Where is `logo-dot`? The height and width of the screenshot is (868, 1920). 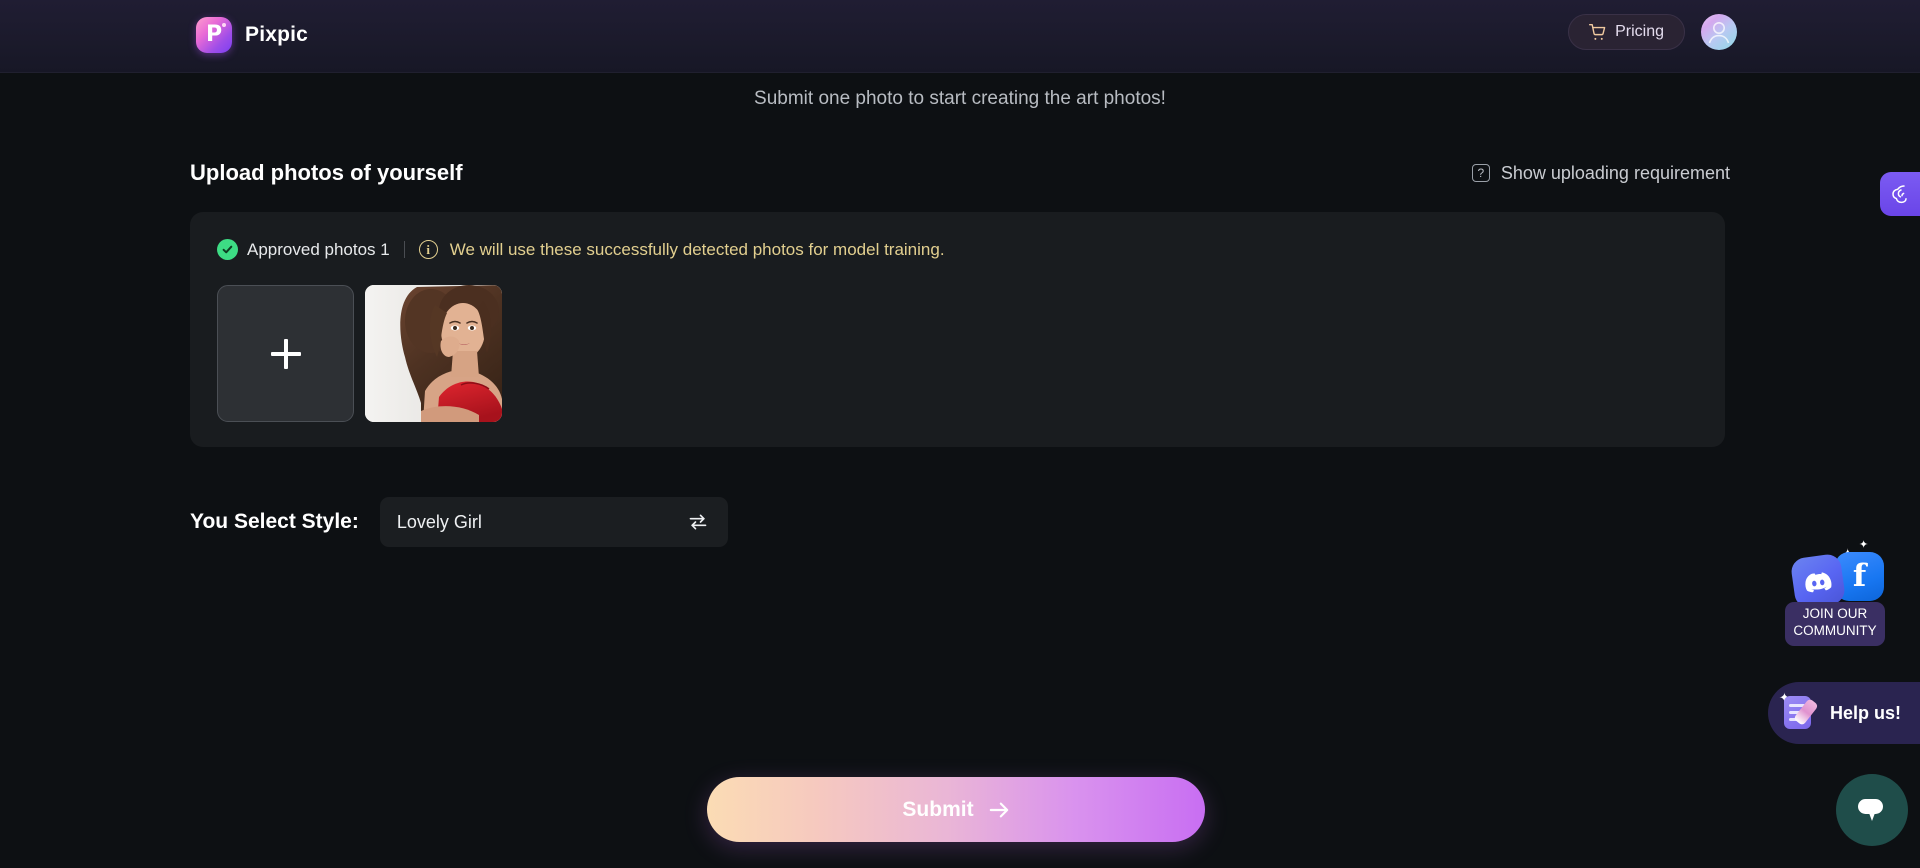 logo-dot is located at coordinates (224, 25).